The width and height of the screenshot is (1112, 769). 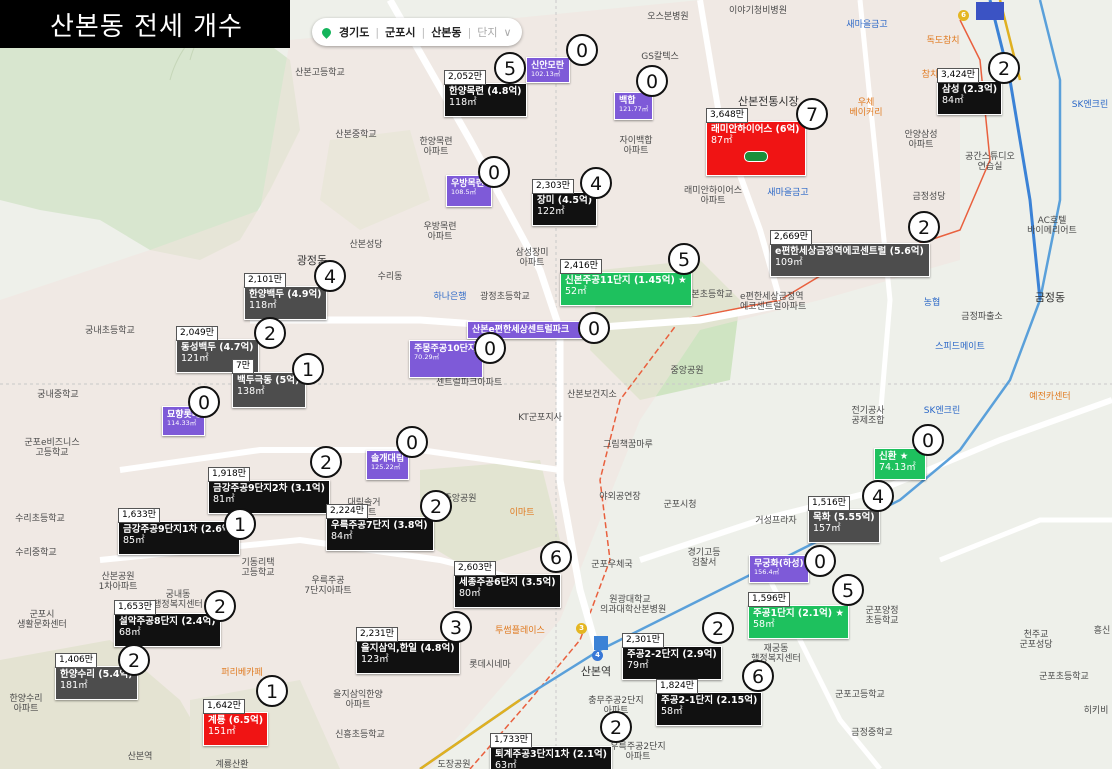 I want to click on listing-area: 84㎡, so click(x=342, y=536).